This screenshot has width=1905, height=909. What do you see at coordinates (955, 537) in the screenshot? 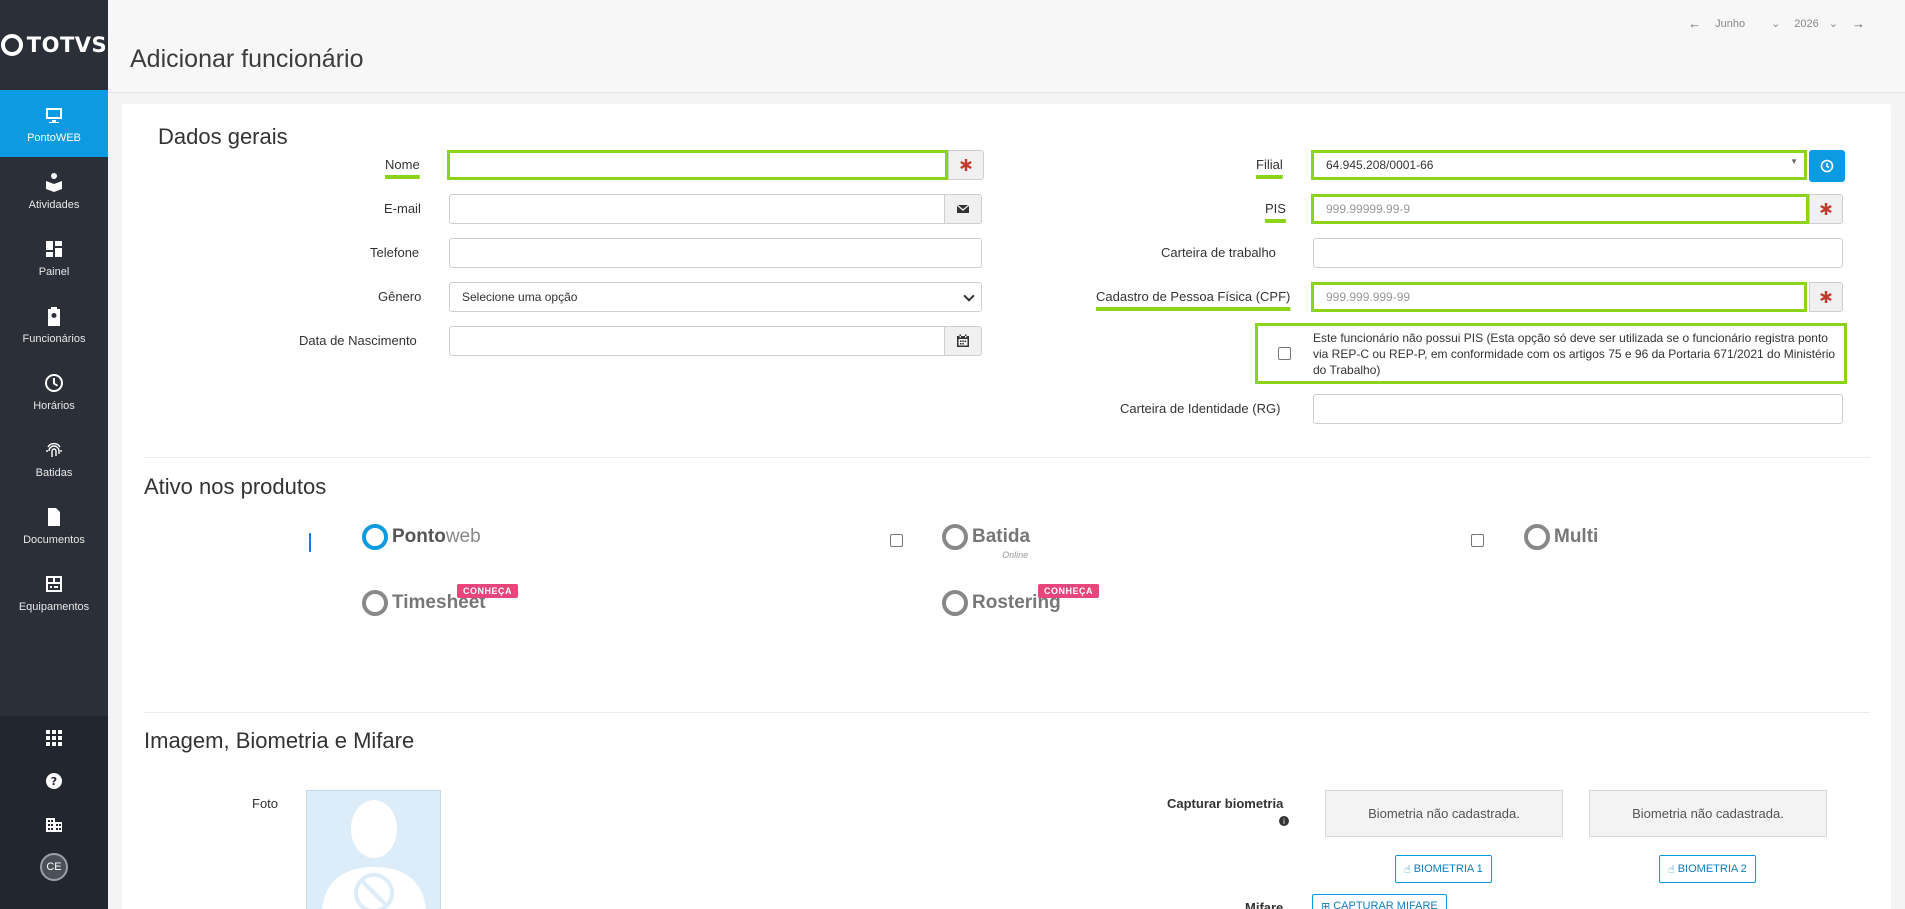
I see `check-circle-icon` at bounding box center [955, 537].